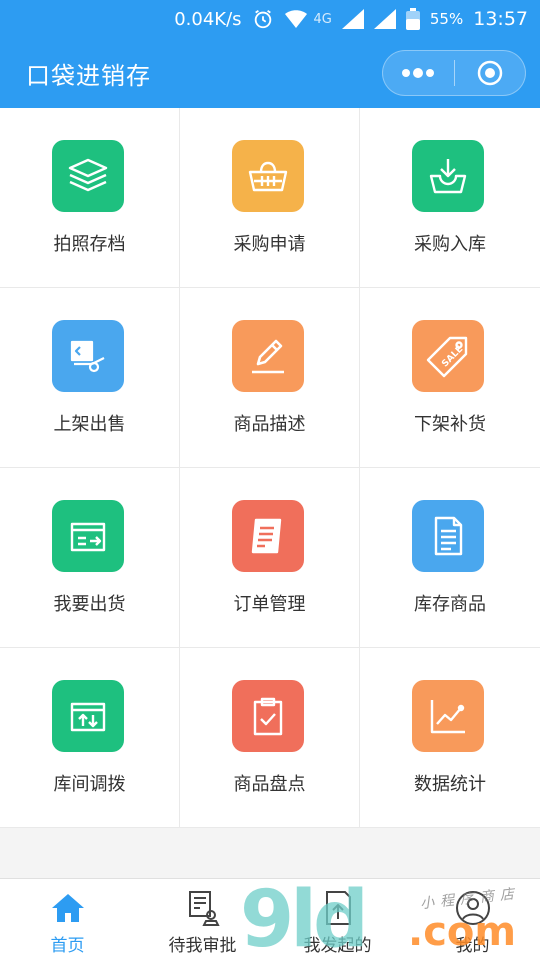 The height and width of the screenshot is (960, 540). I want to click on receipt-icon, so click(266, 536).